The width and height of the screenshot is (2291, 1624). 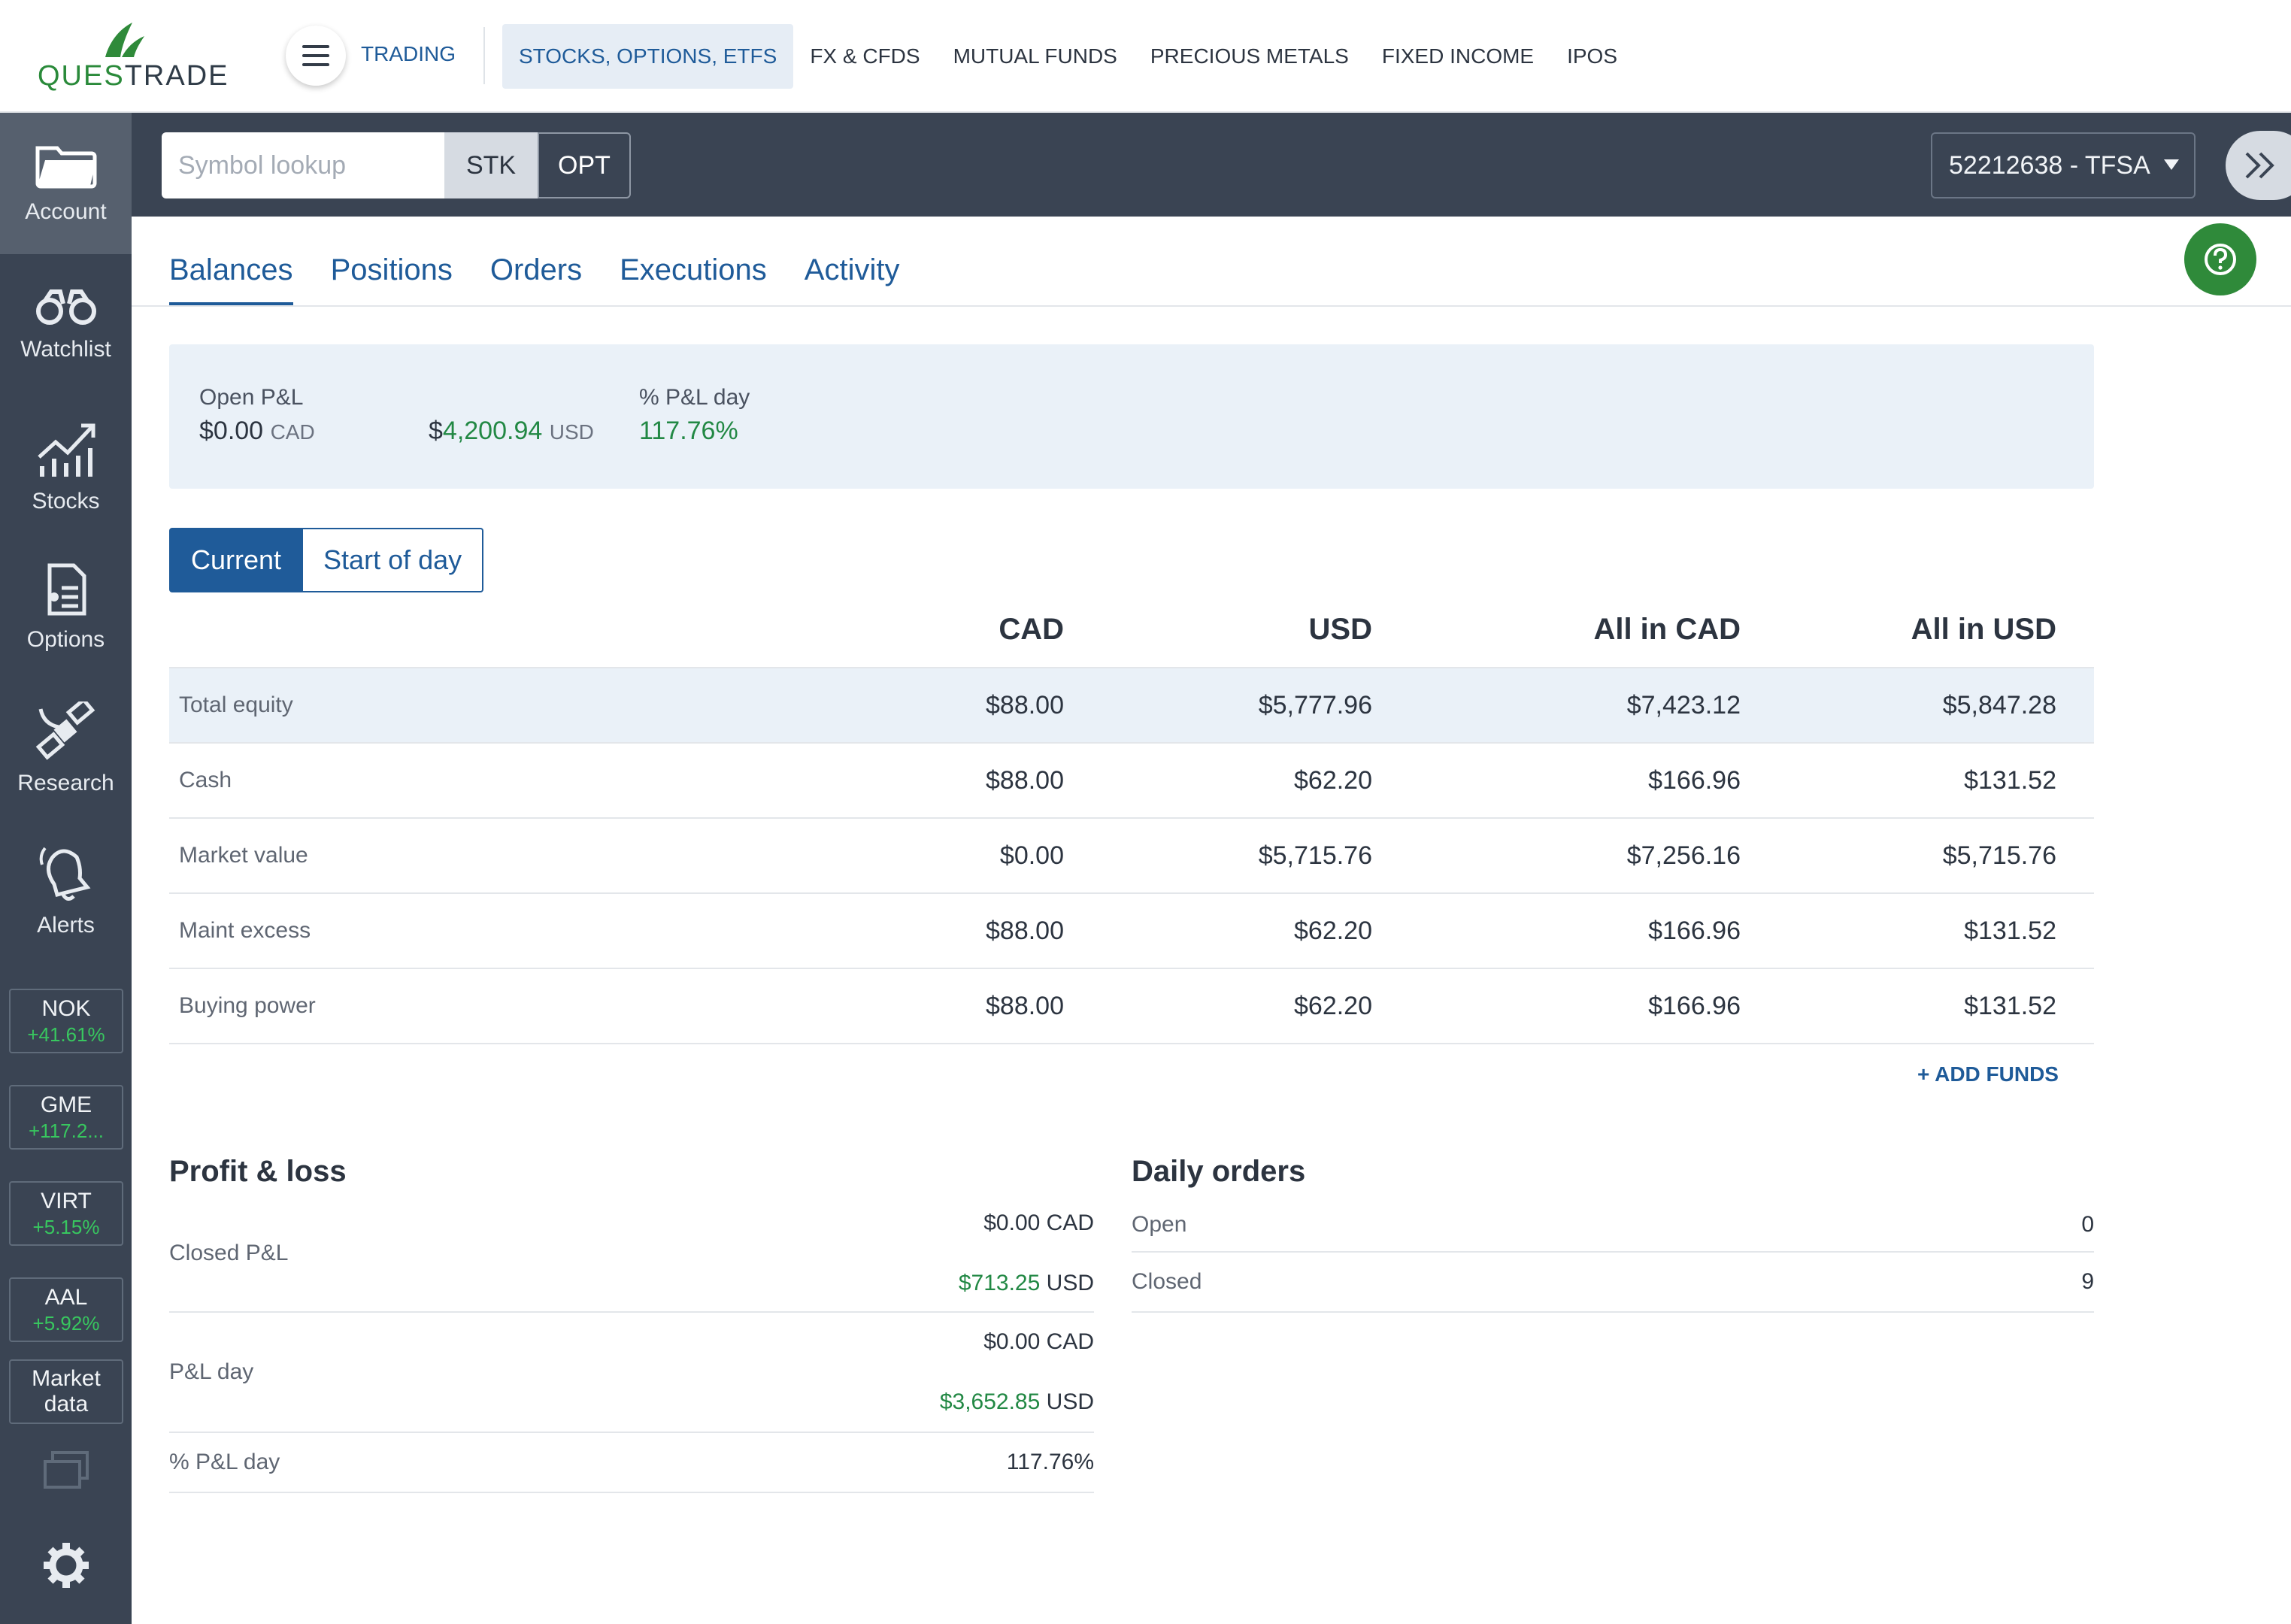 What do you see at coordinates (66, 925) in the screenshot?
I see `sidebar-item-label: Alerts` at bounding box center [66, 925].